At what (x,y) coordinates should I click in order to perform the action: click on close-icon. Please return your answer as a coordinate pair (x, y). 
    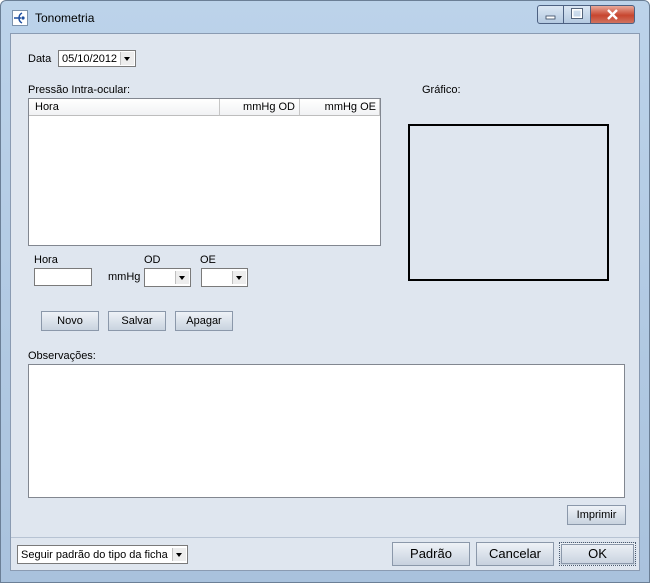
    Looking at the image, I should click on (612, 14).